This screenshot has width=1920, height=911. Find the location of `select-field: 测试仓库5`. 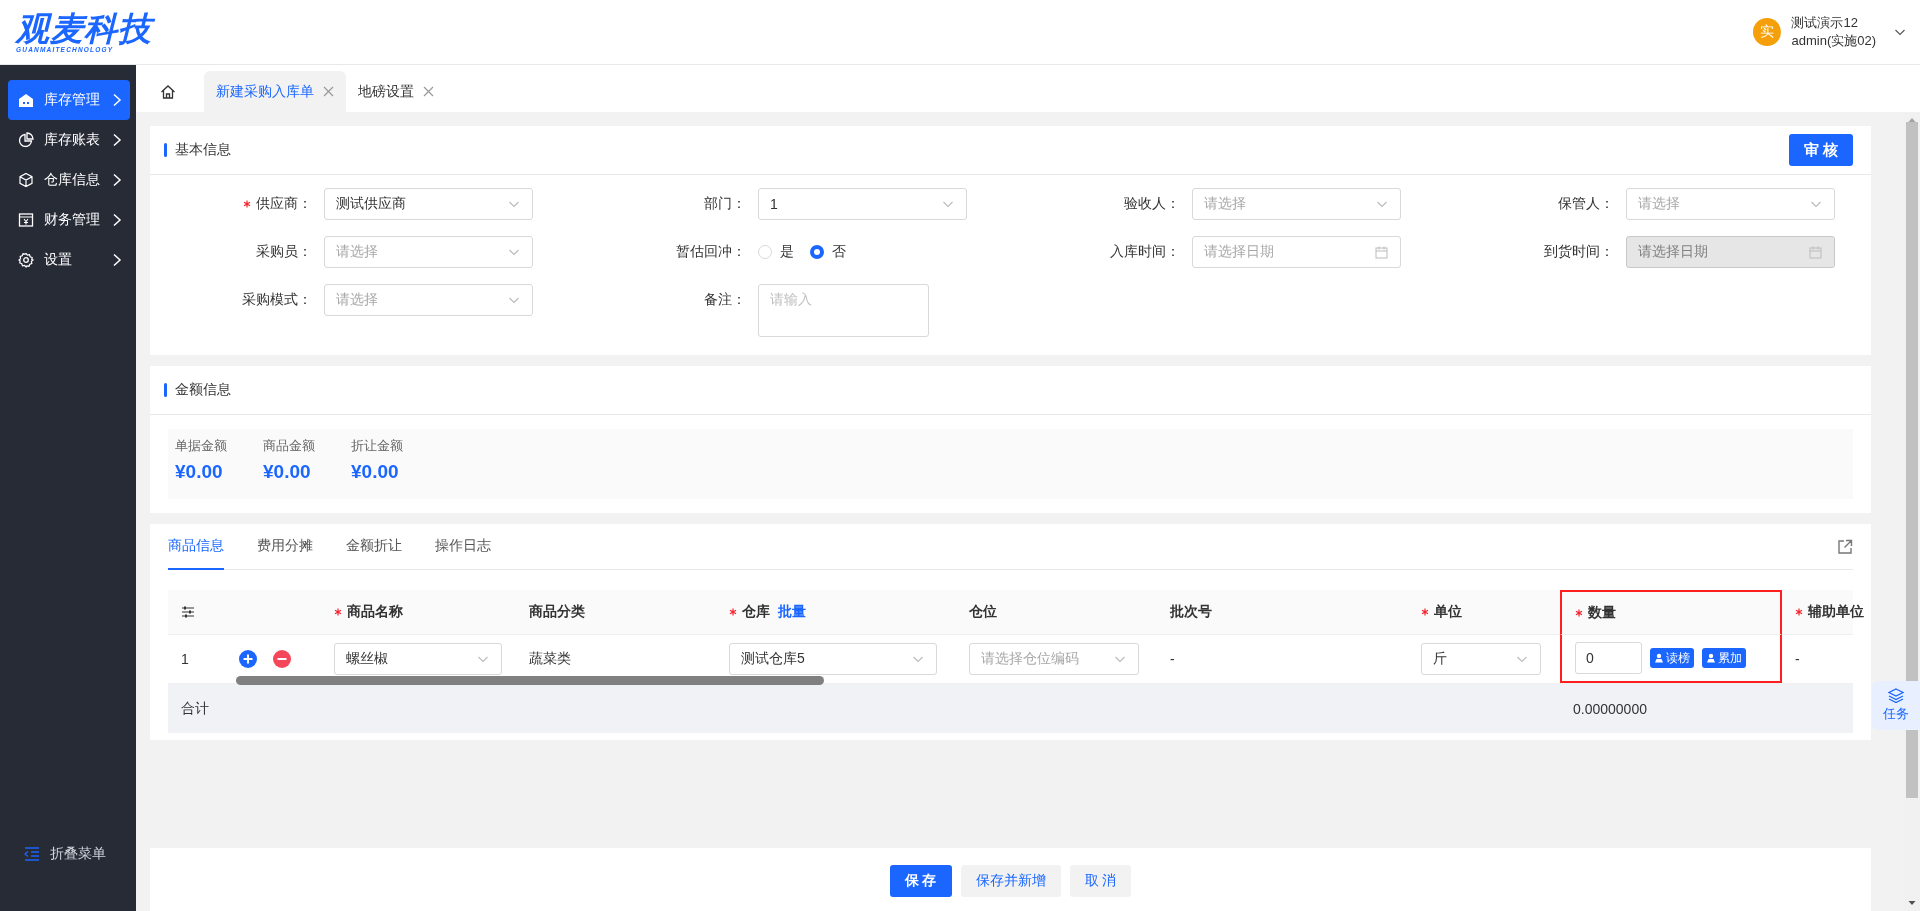

select-field: 测试仓库5 is located at coordinates (833, 659).